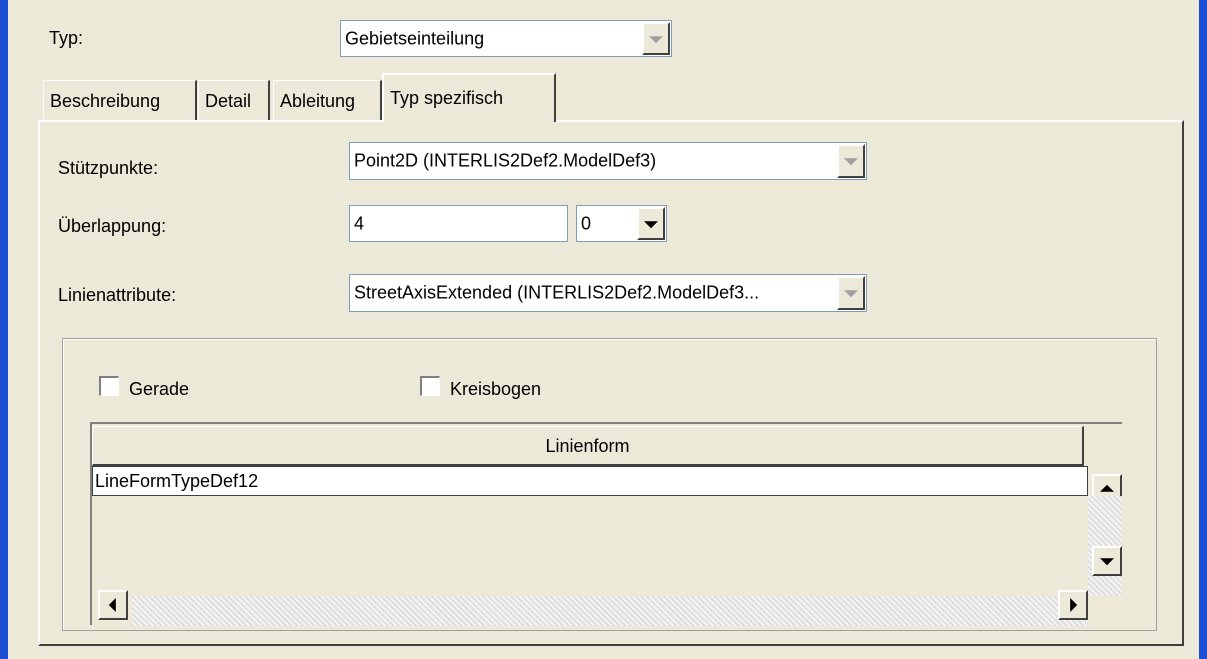 The height and width of the screenshot is (659, 1207). Describe the element at coordinates (496, 389) in the screenshot. I see `kreisbogen-label: Kreisbogen` at that location.